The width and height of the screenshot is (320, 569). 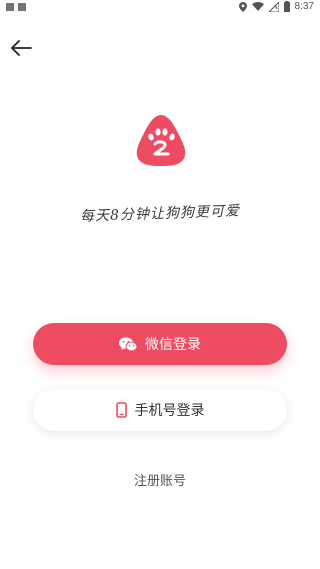 What do you see at coordinates (121, 410) in the screenshot?
I see `phone-icon` at bounding box center [121, 410].